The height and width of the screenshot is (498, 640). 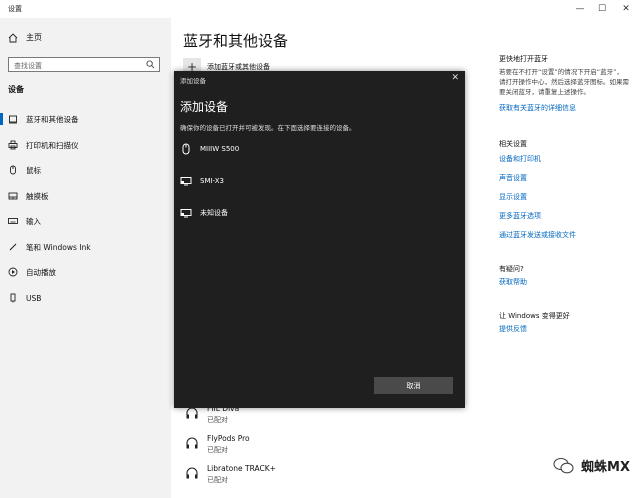 I want to click on watermark-text: 蜘蛛MX, so click(x=605, y=467).